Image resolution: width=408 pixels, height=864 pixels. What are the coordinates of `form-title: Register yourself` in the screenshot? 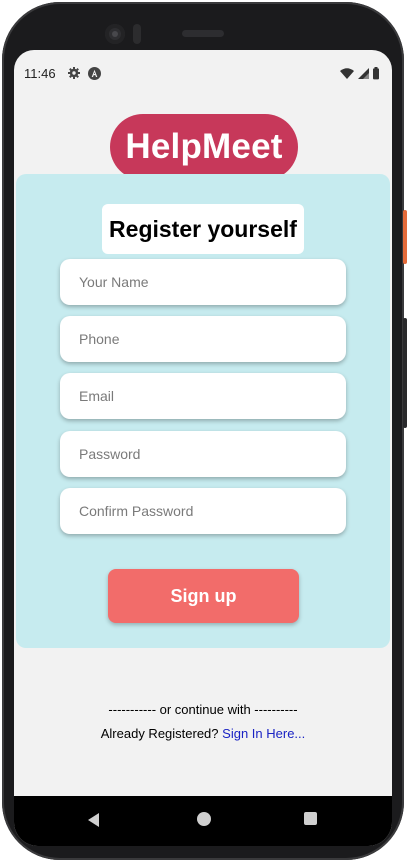 It's located at (203, 229).